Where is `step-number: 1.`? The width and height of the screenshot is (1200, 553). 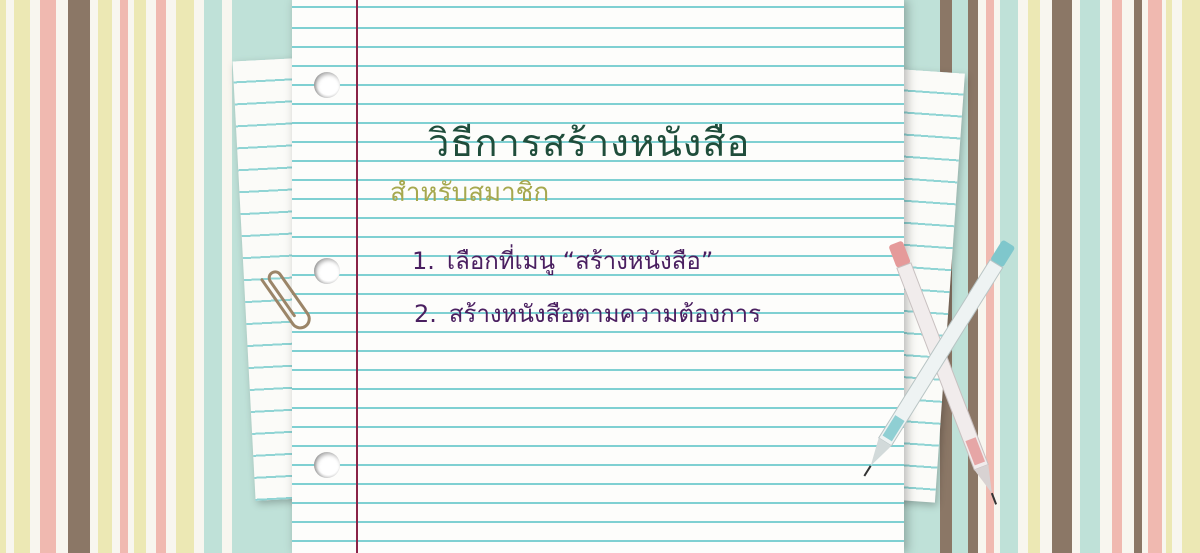 step-number: 1. is located at coordinates (423, 261).